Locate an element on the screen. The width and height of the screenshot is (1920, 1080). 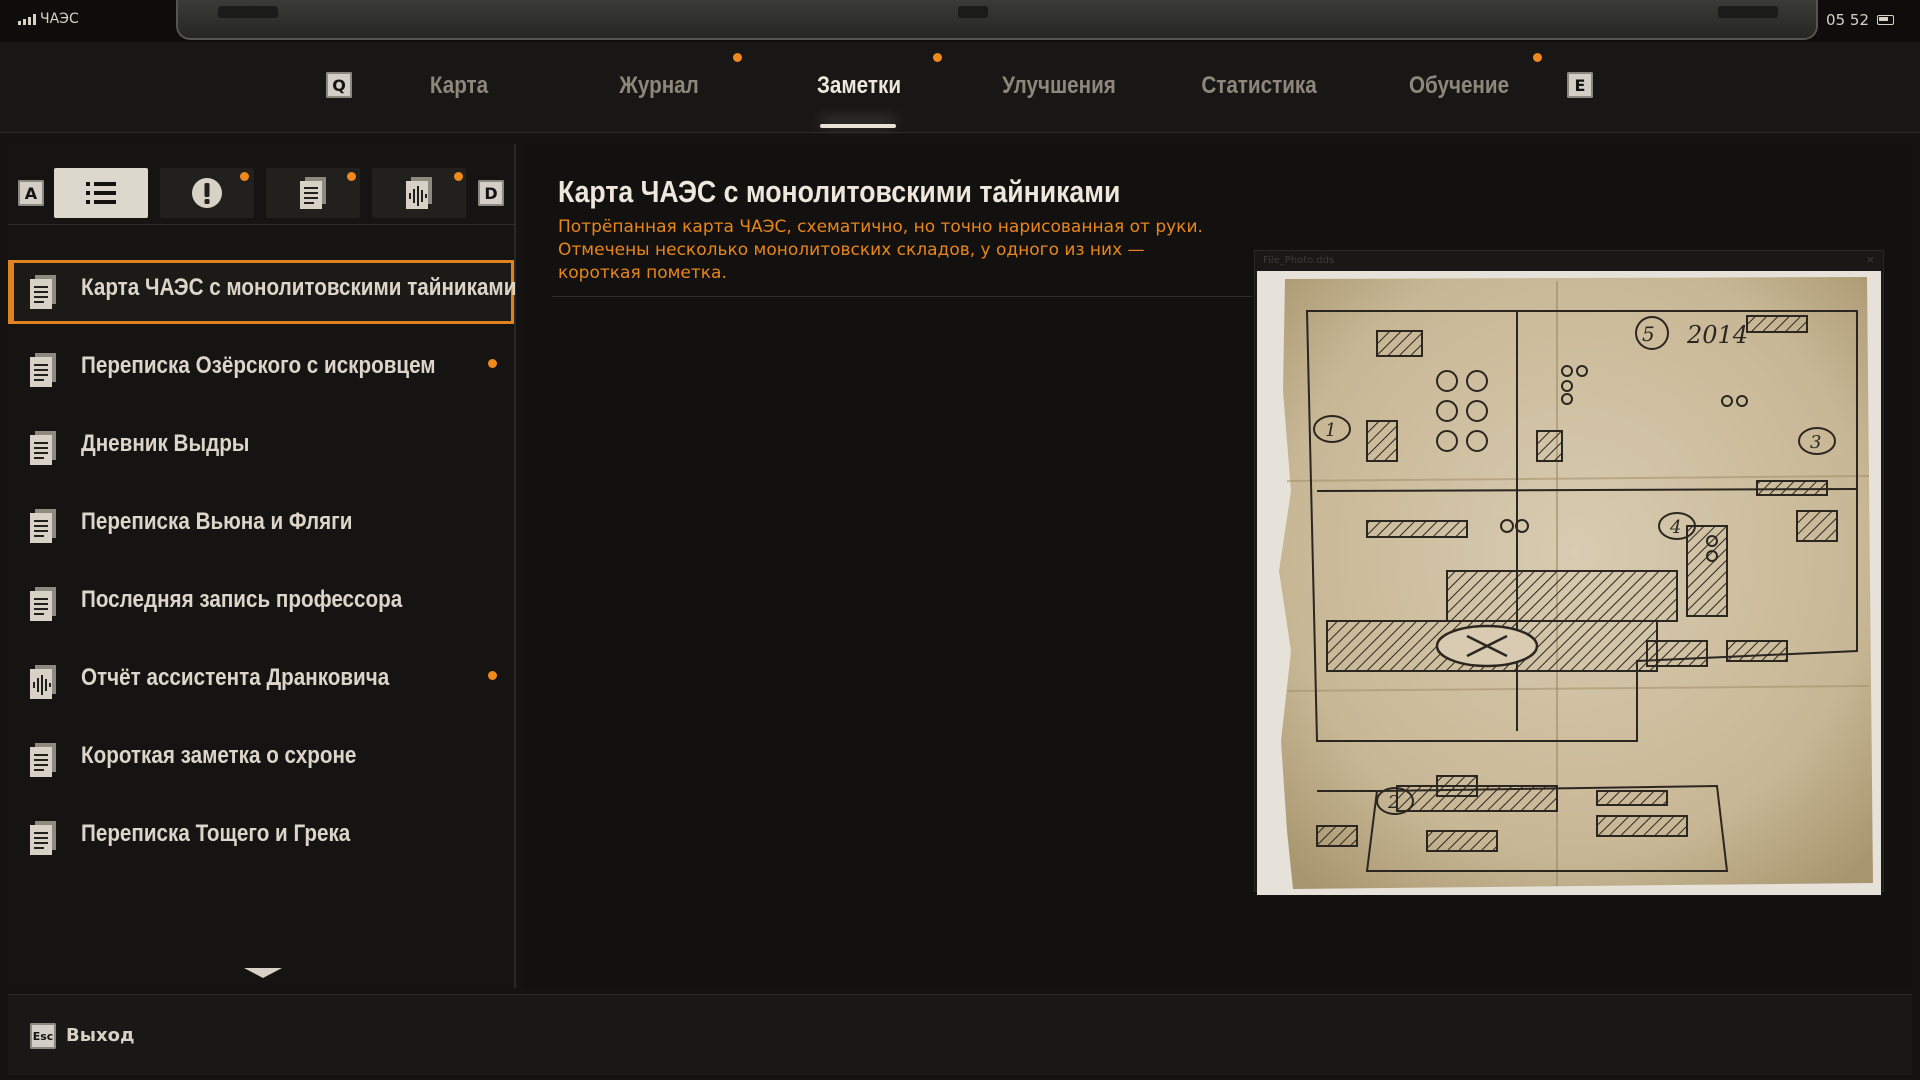
tab-upgrades: Улучшения is located at coordinates (1058, 86).